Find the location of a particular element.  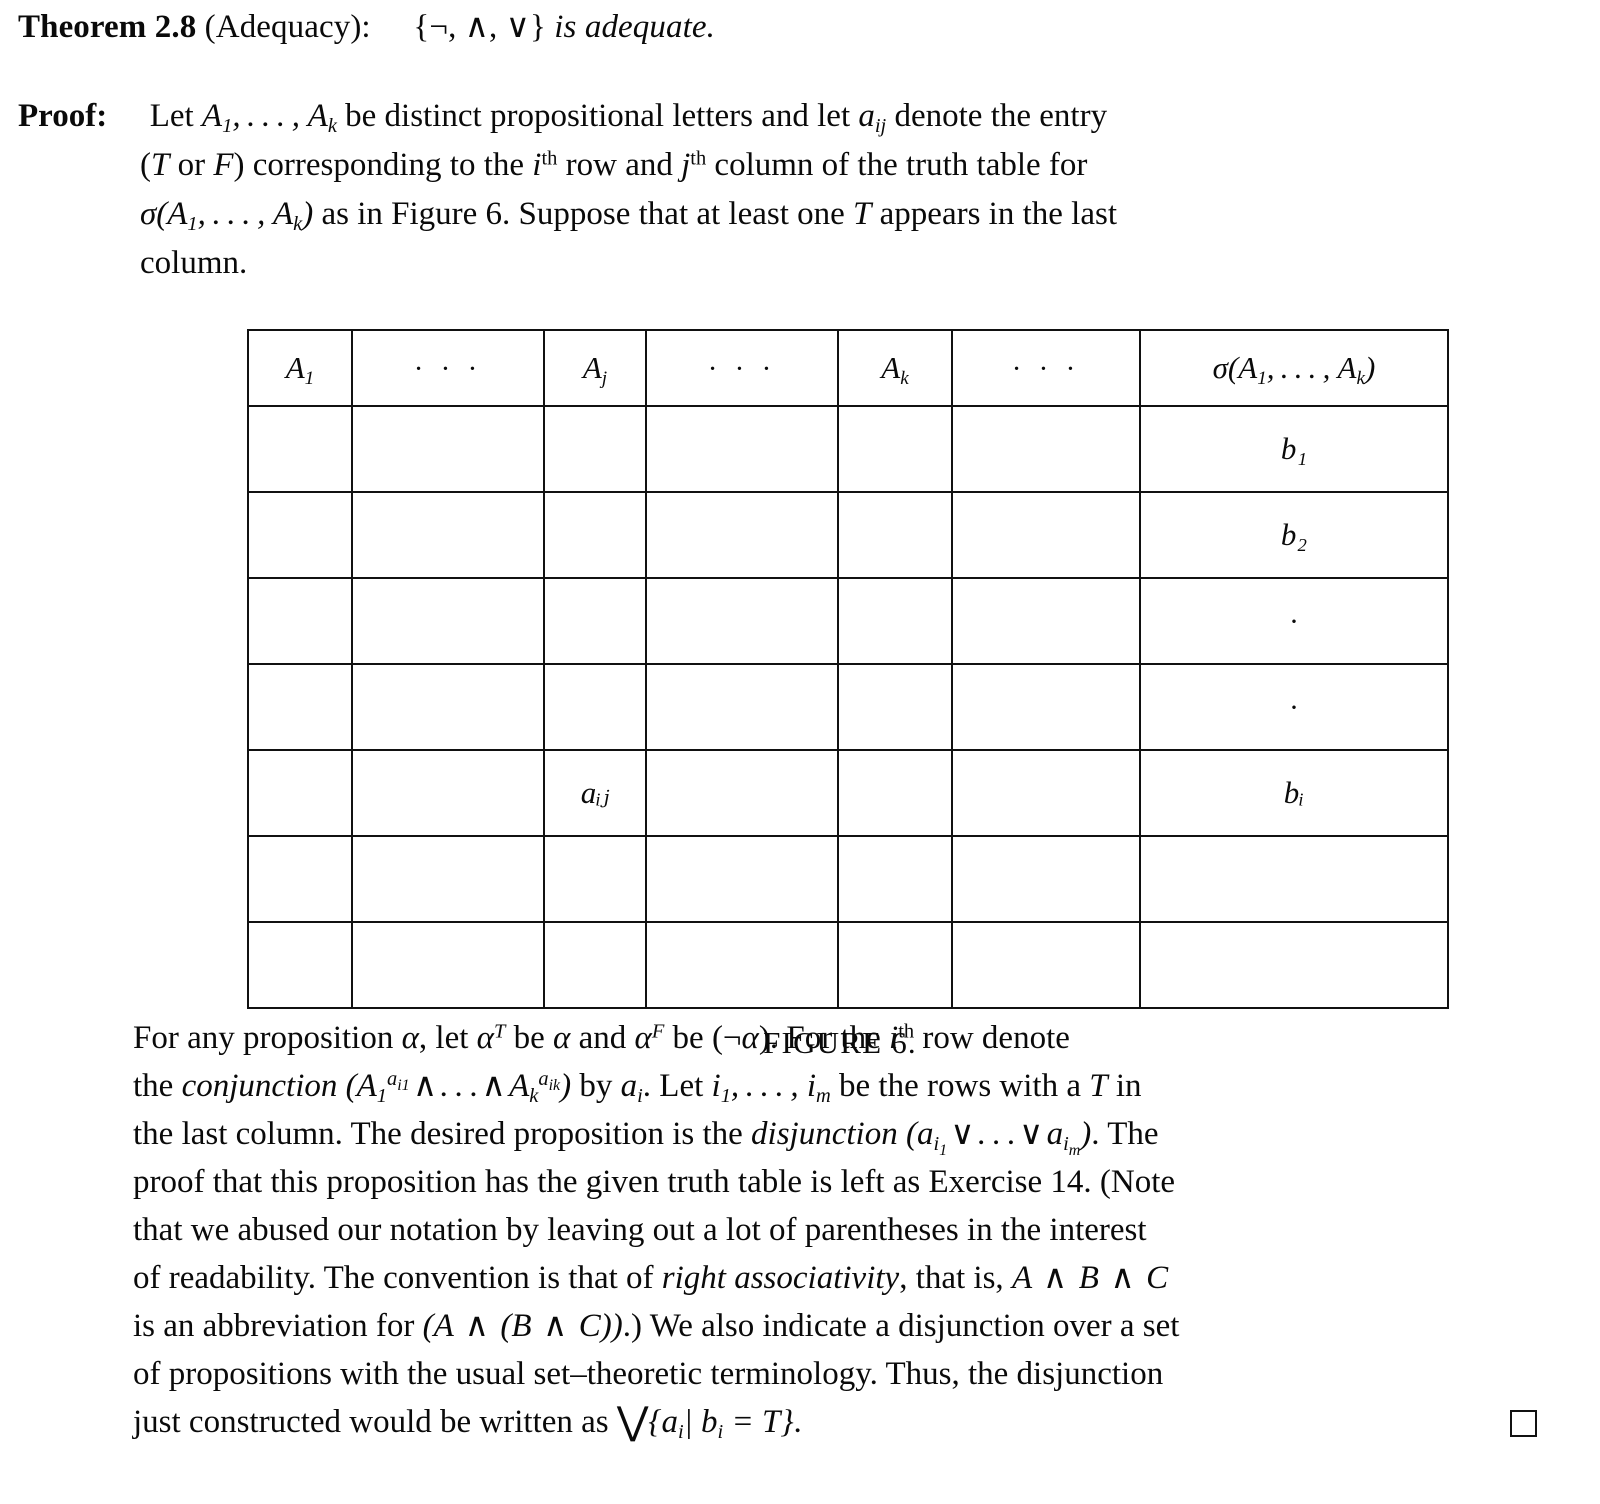

table-row: aᵢⱼ bᵢ is located at coordinates (848, 793).